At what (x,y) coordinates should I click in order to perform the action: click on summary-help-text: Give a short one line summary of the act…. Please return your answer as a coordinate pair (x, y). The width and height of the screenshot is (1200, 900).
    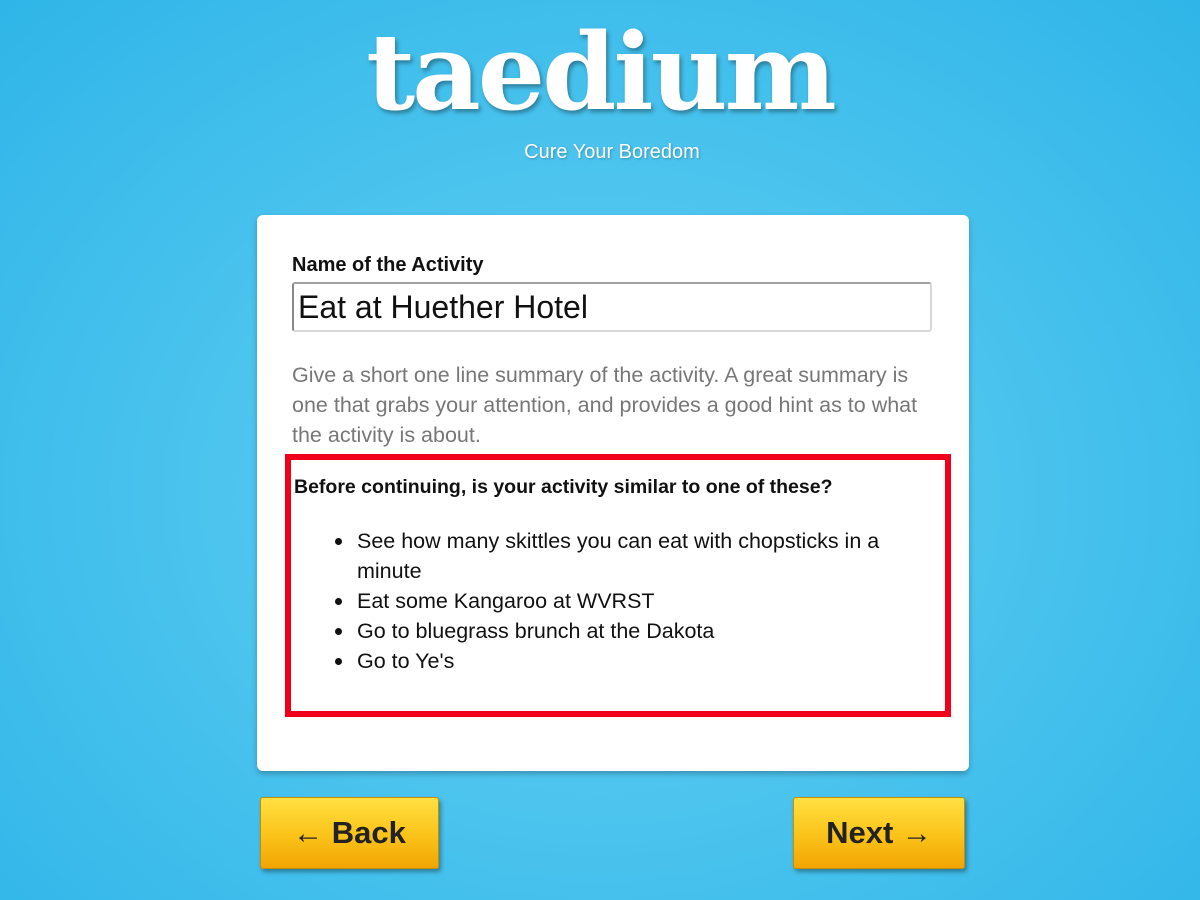
    Looking at the image, I should click on (605, 405).